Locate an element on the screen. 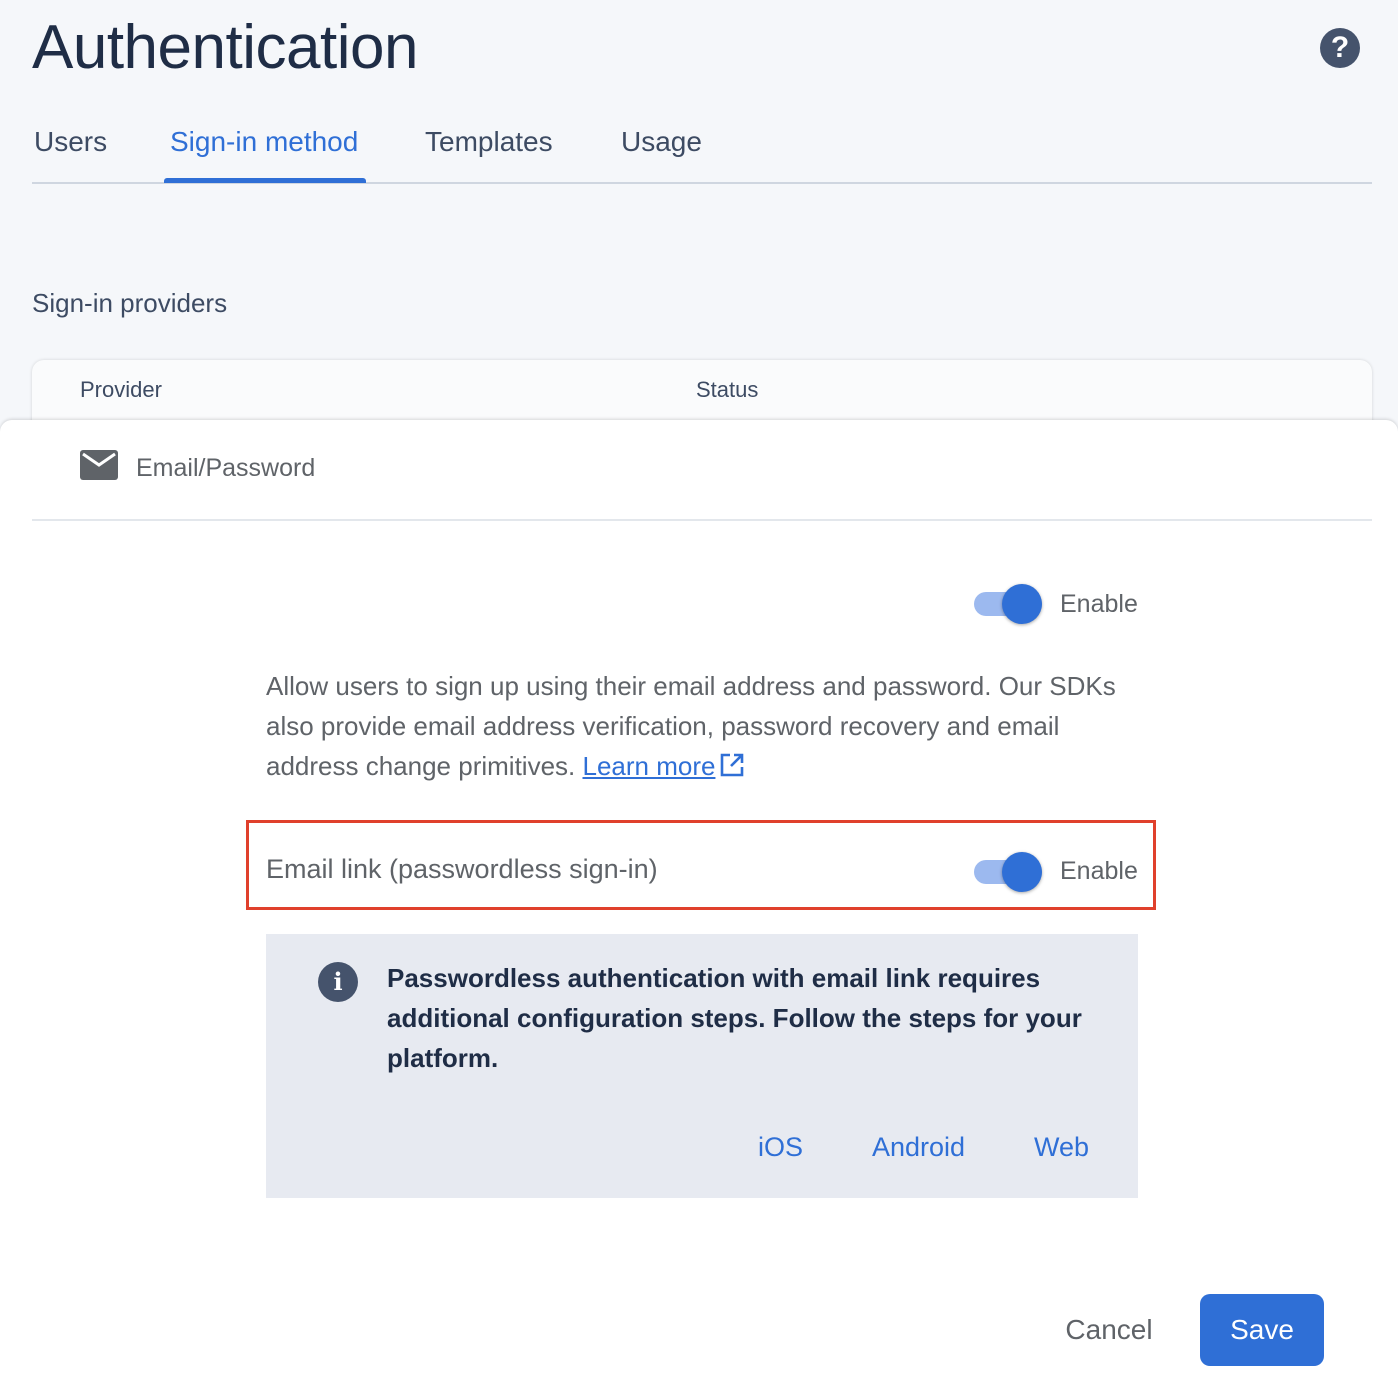 Image resolution: width=1398 pixels, height=1384 pixels. column-header-status: Status is located at coordinates (727, 389).